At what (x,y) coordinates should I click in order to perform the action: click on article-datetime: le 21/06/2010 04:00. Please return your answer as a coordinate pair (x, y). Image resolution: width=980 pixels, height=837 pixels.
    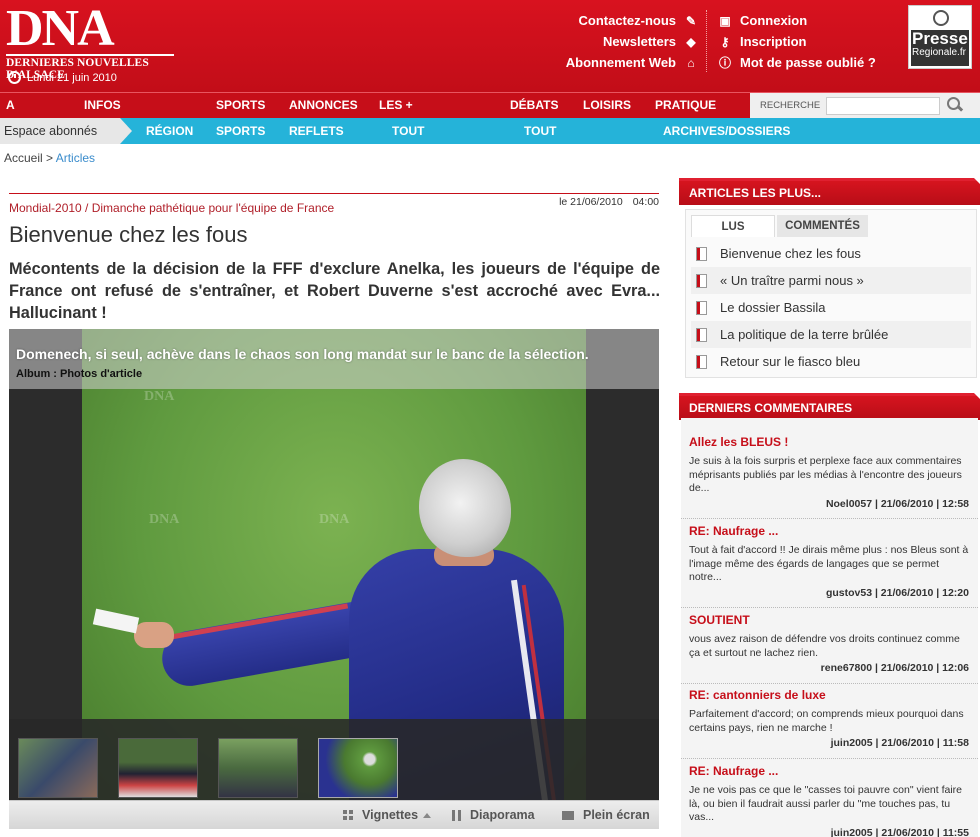
    Looking at the image, I should click on (604, 202).